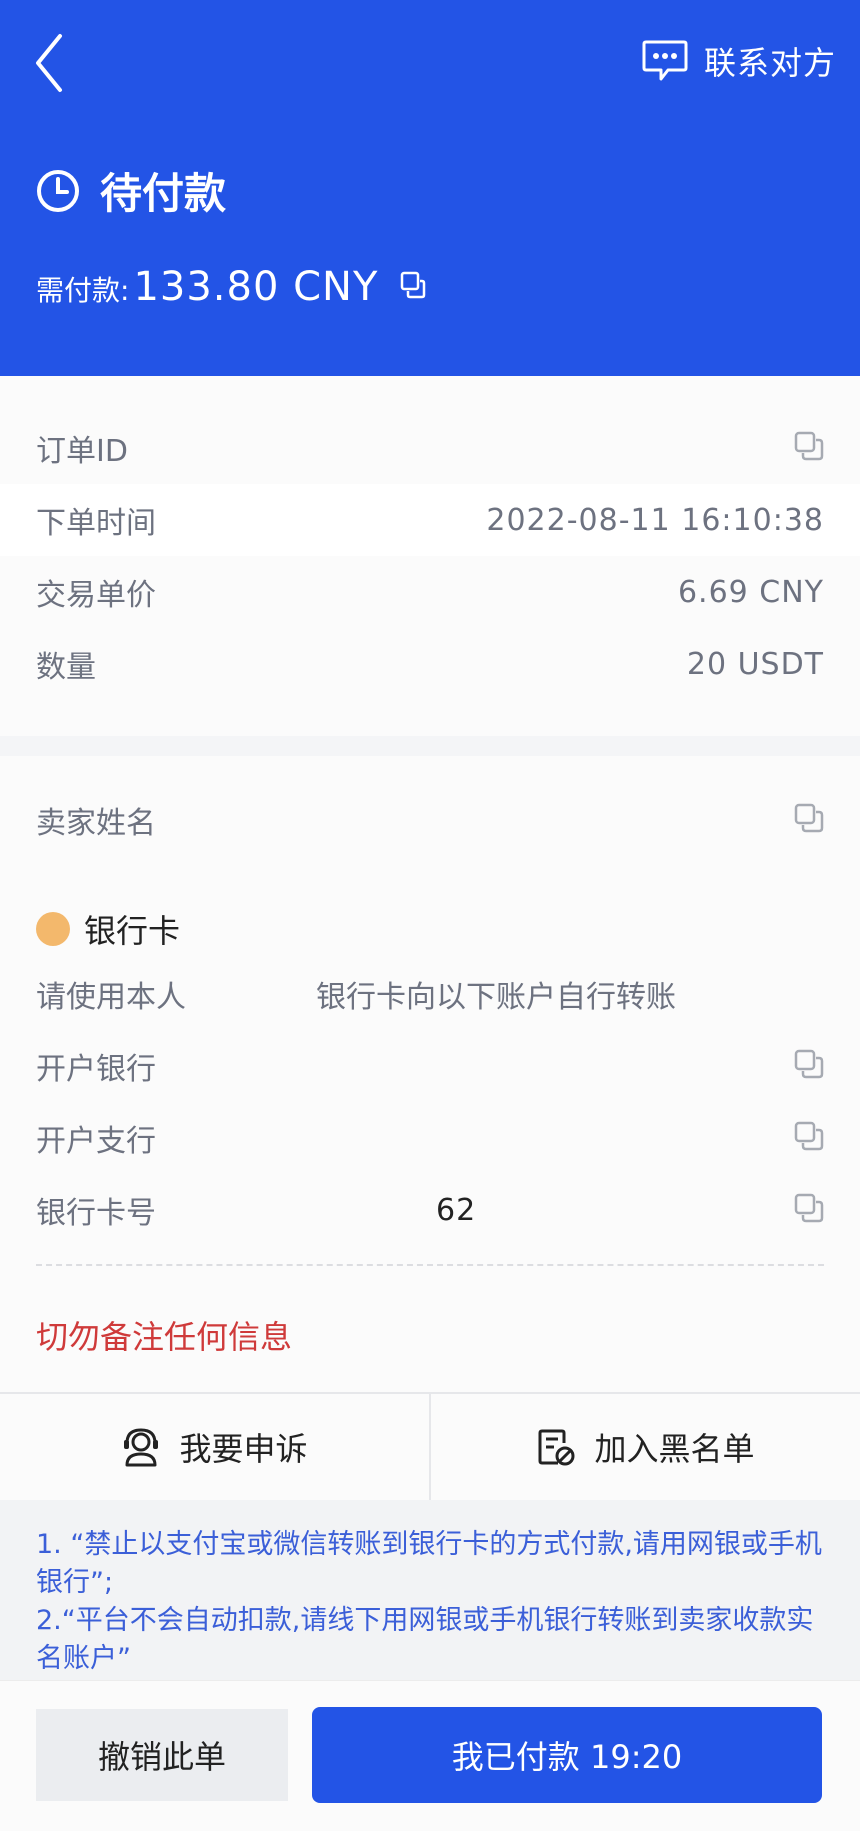  Describe the element at coordinates (430, 1210) in the screenshot. I see `card-number-row: 银行卡号 62` at that location.